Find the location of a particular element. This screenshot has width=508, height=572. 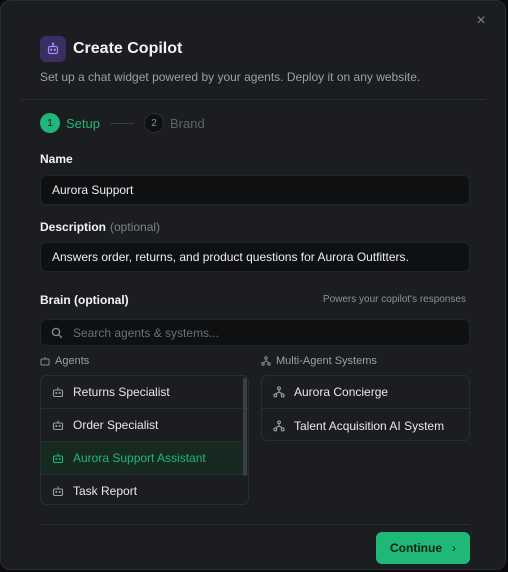

system-item-aurora-concierge: Aurora Concierge is located at coordinates (365, 392).